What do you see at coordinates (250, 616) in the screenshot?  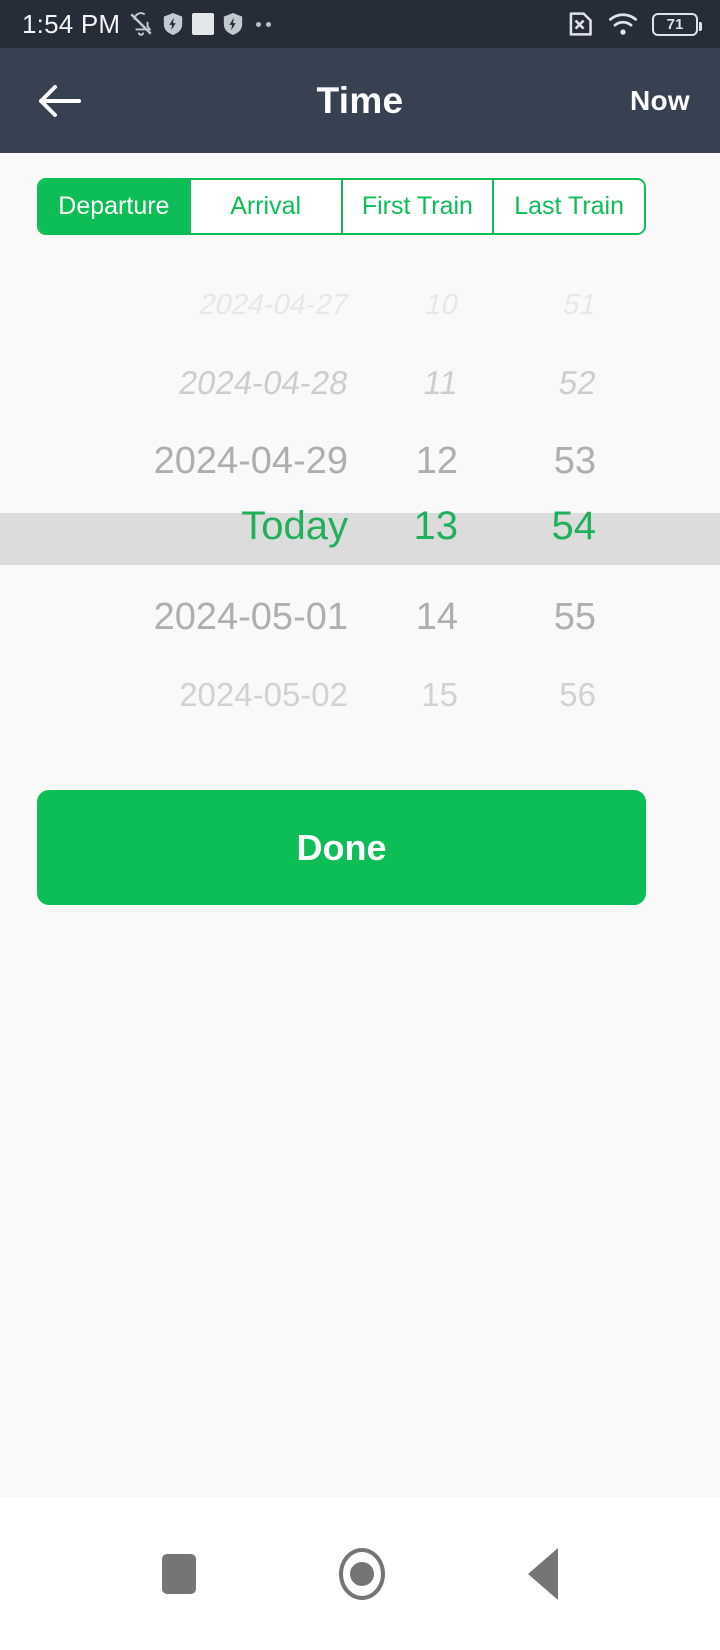 I see `picker-date-cell: 2024-05-01` at bounding box center [250, 616].